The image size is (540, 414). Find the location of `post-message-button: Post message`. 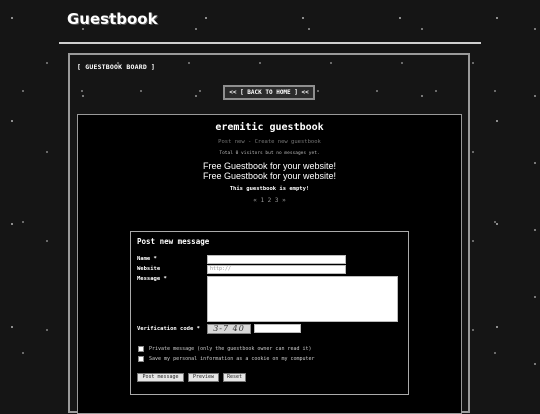

post-message-button: Post message is located at coordinates (160, 377).